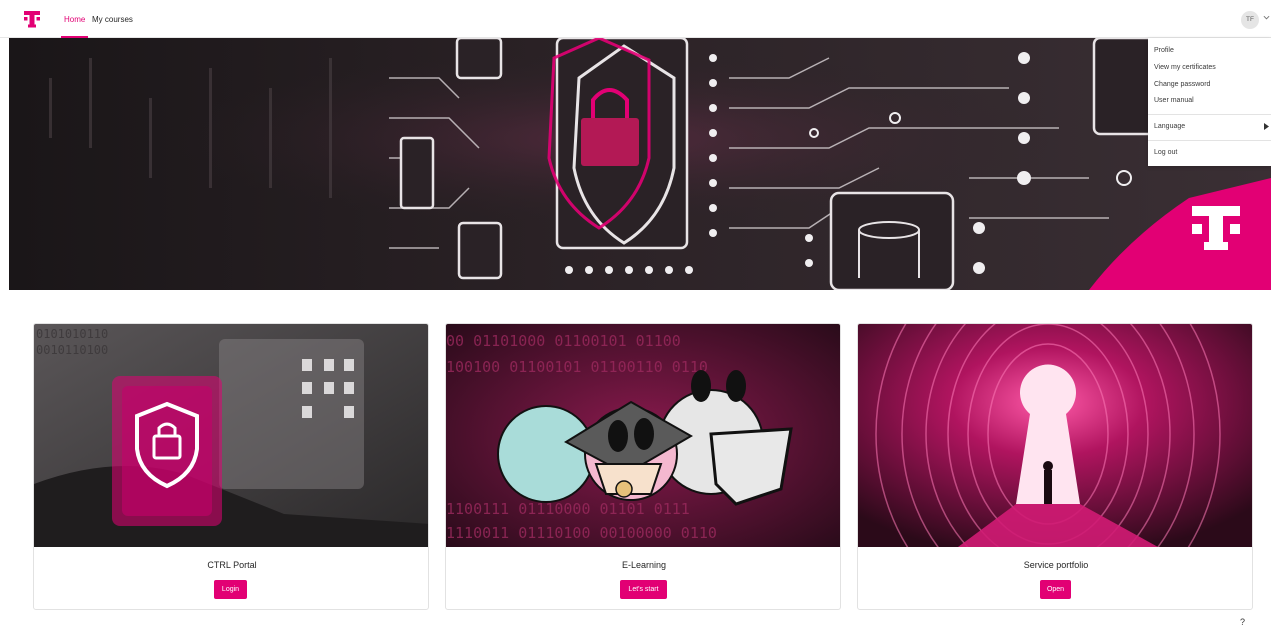 The height and width of the screenshot is (630, 1271). I want to click on card-title: CTRL Portal, so click(232, 565).